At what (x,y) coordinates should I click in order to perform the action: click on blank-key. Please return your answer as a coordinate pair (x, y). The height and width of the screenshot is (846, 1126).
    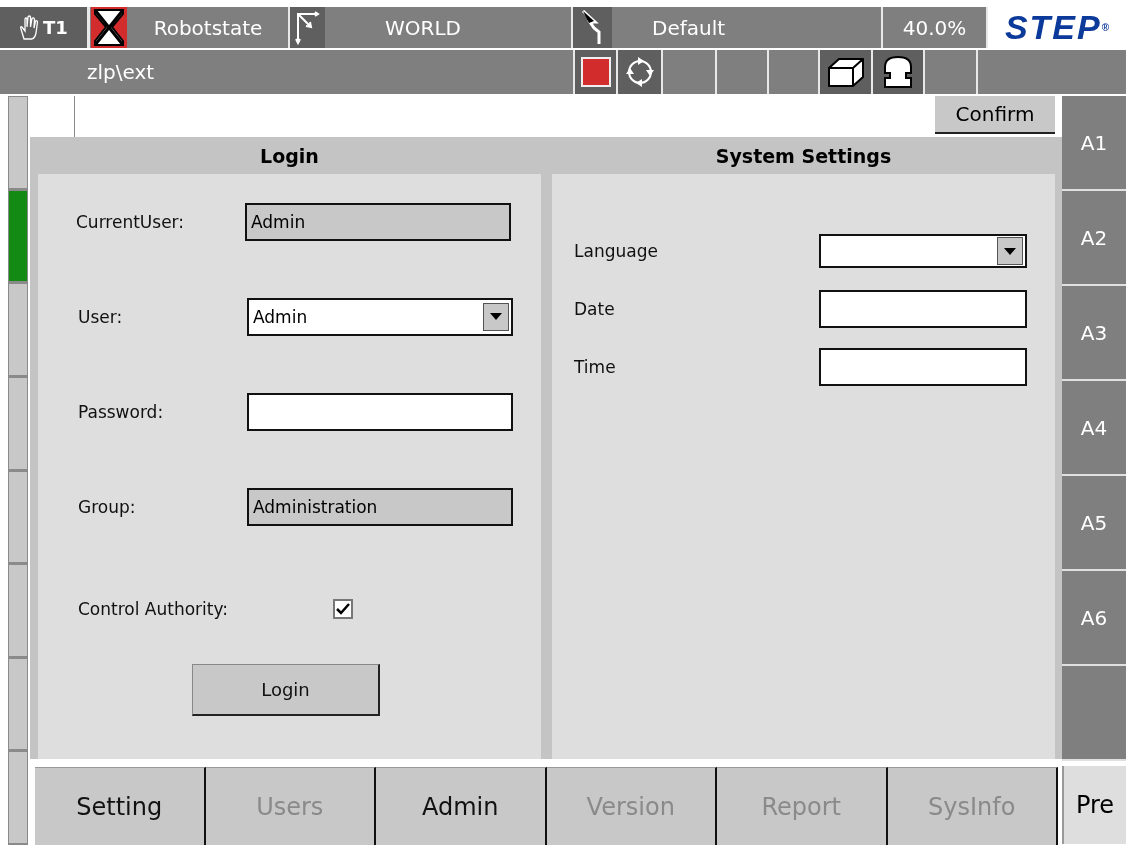
    Looking at the image, I should click on (1094, 713).